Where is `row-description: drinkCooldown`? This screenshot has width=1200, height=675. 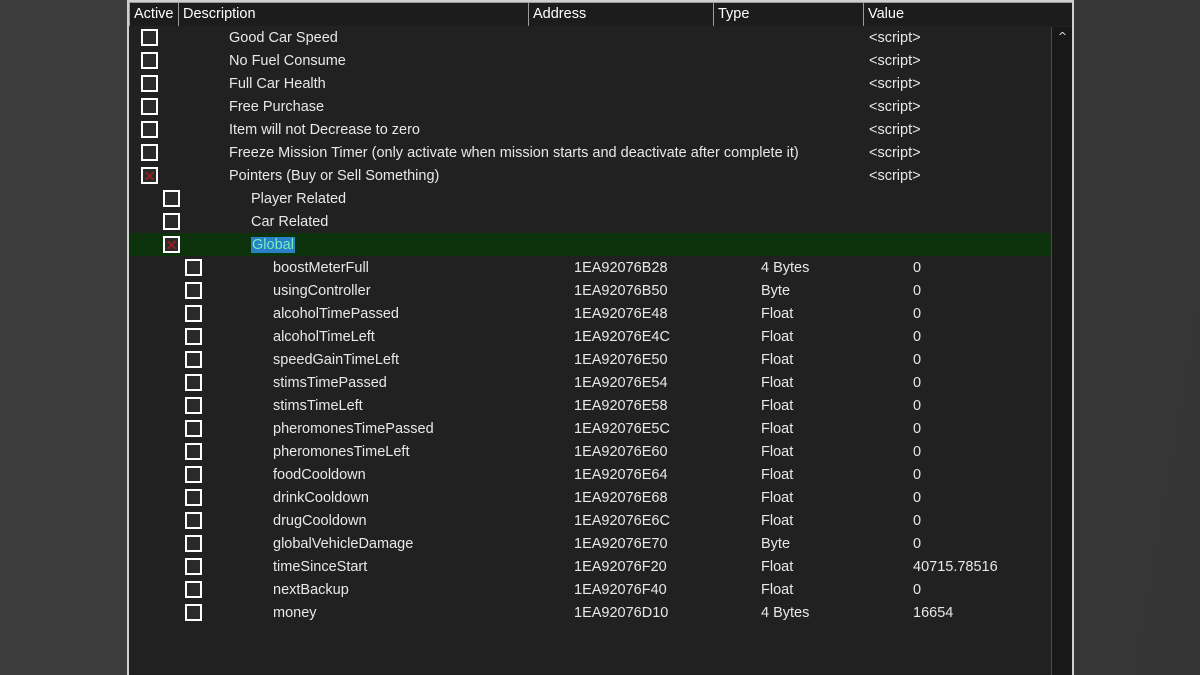 row-description: drinkCooldown is located at coordinates (401, 498).